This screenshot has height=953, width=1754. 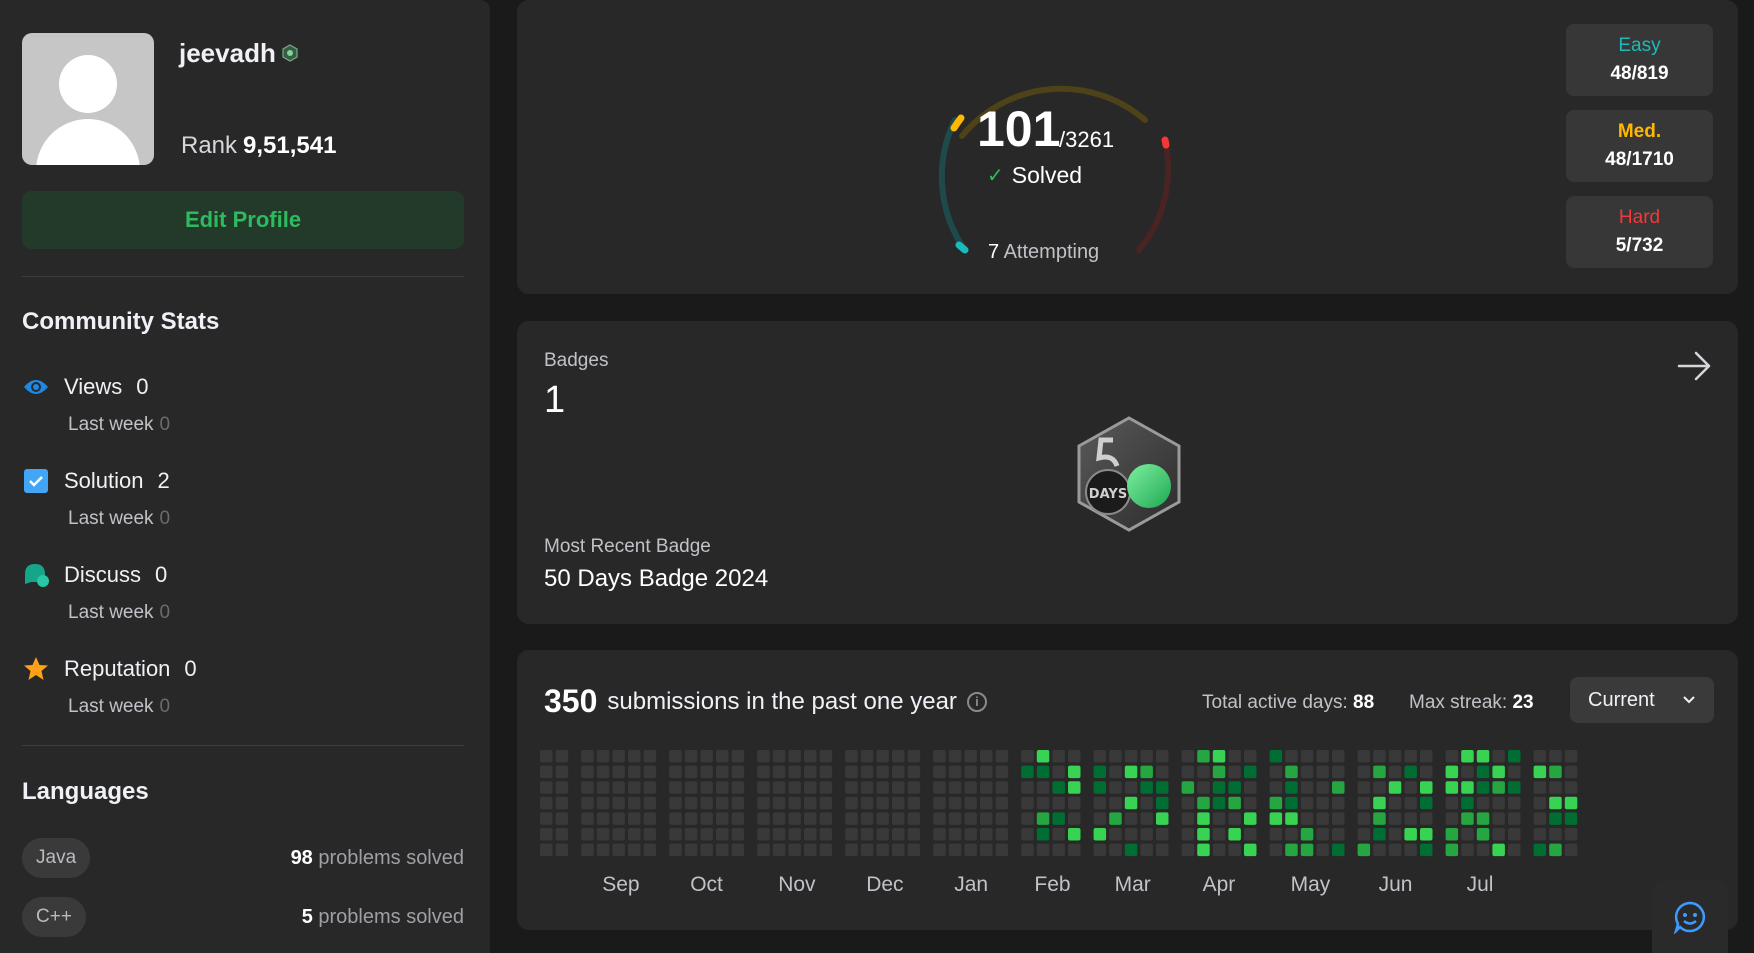 I want to click on arrow-right-icon, so click(x=1695, y=366).